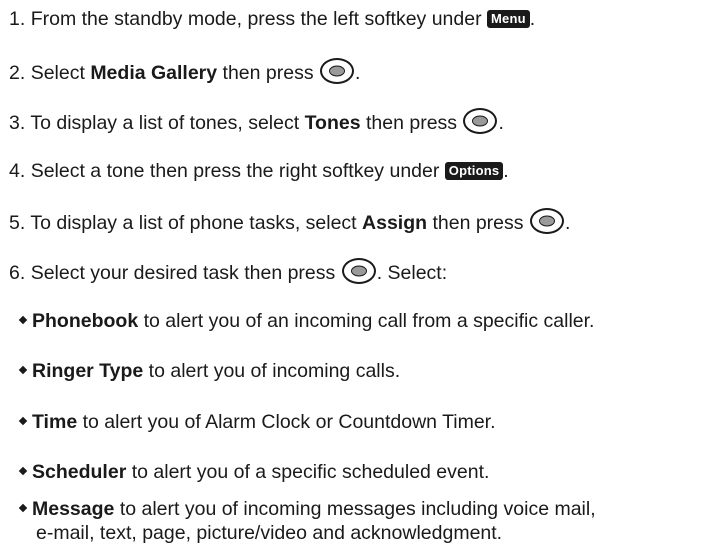  Describe the element at coordinates (154, 73) in the screenshot. I see `step-emphasis: Media Gallery` at that location.